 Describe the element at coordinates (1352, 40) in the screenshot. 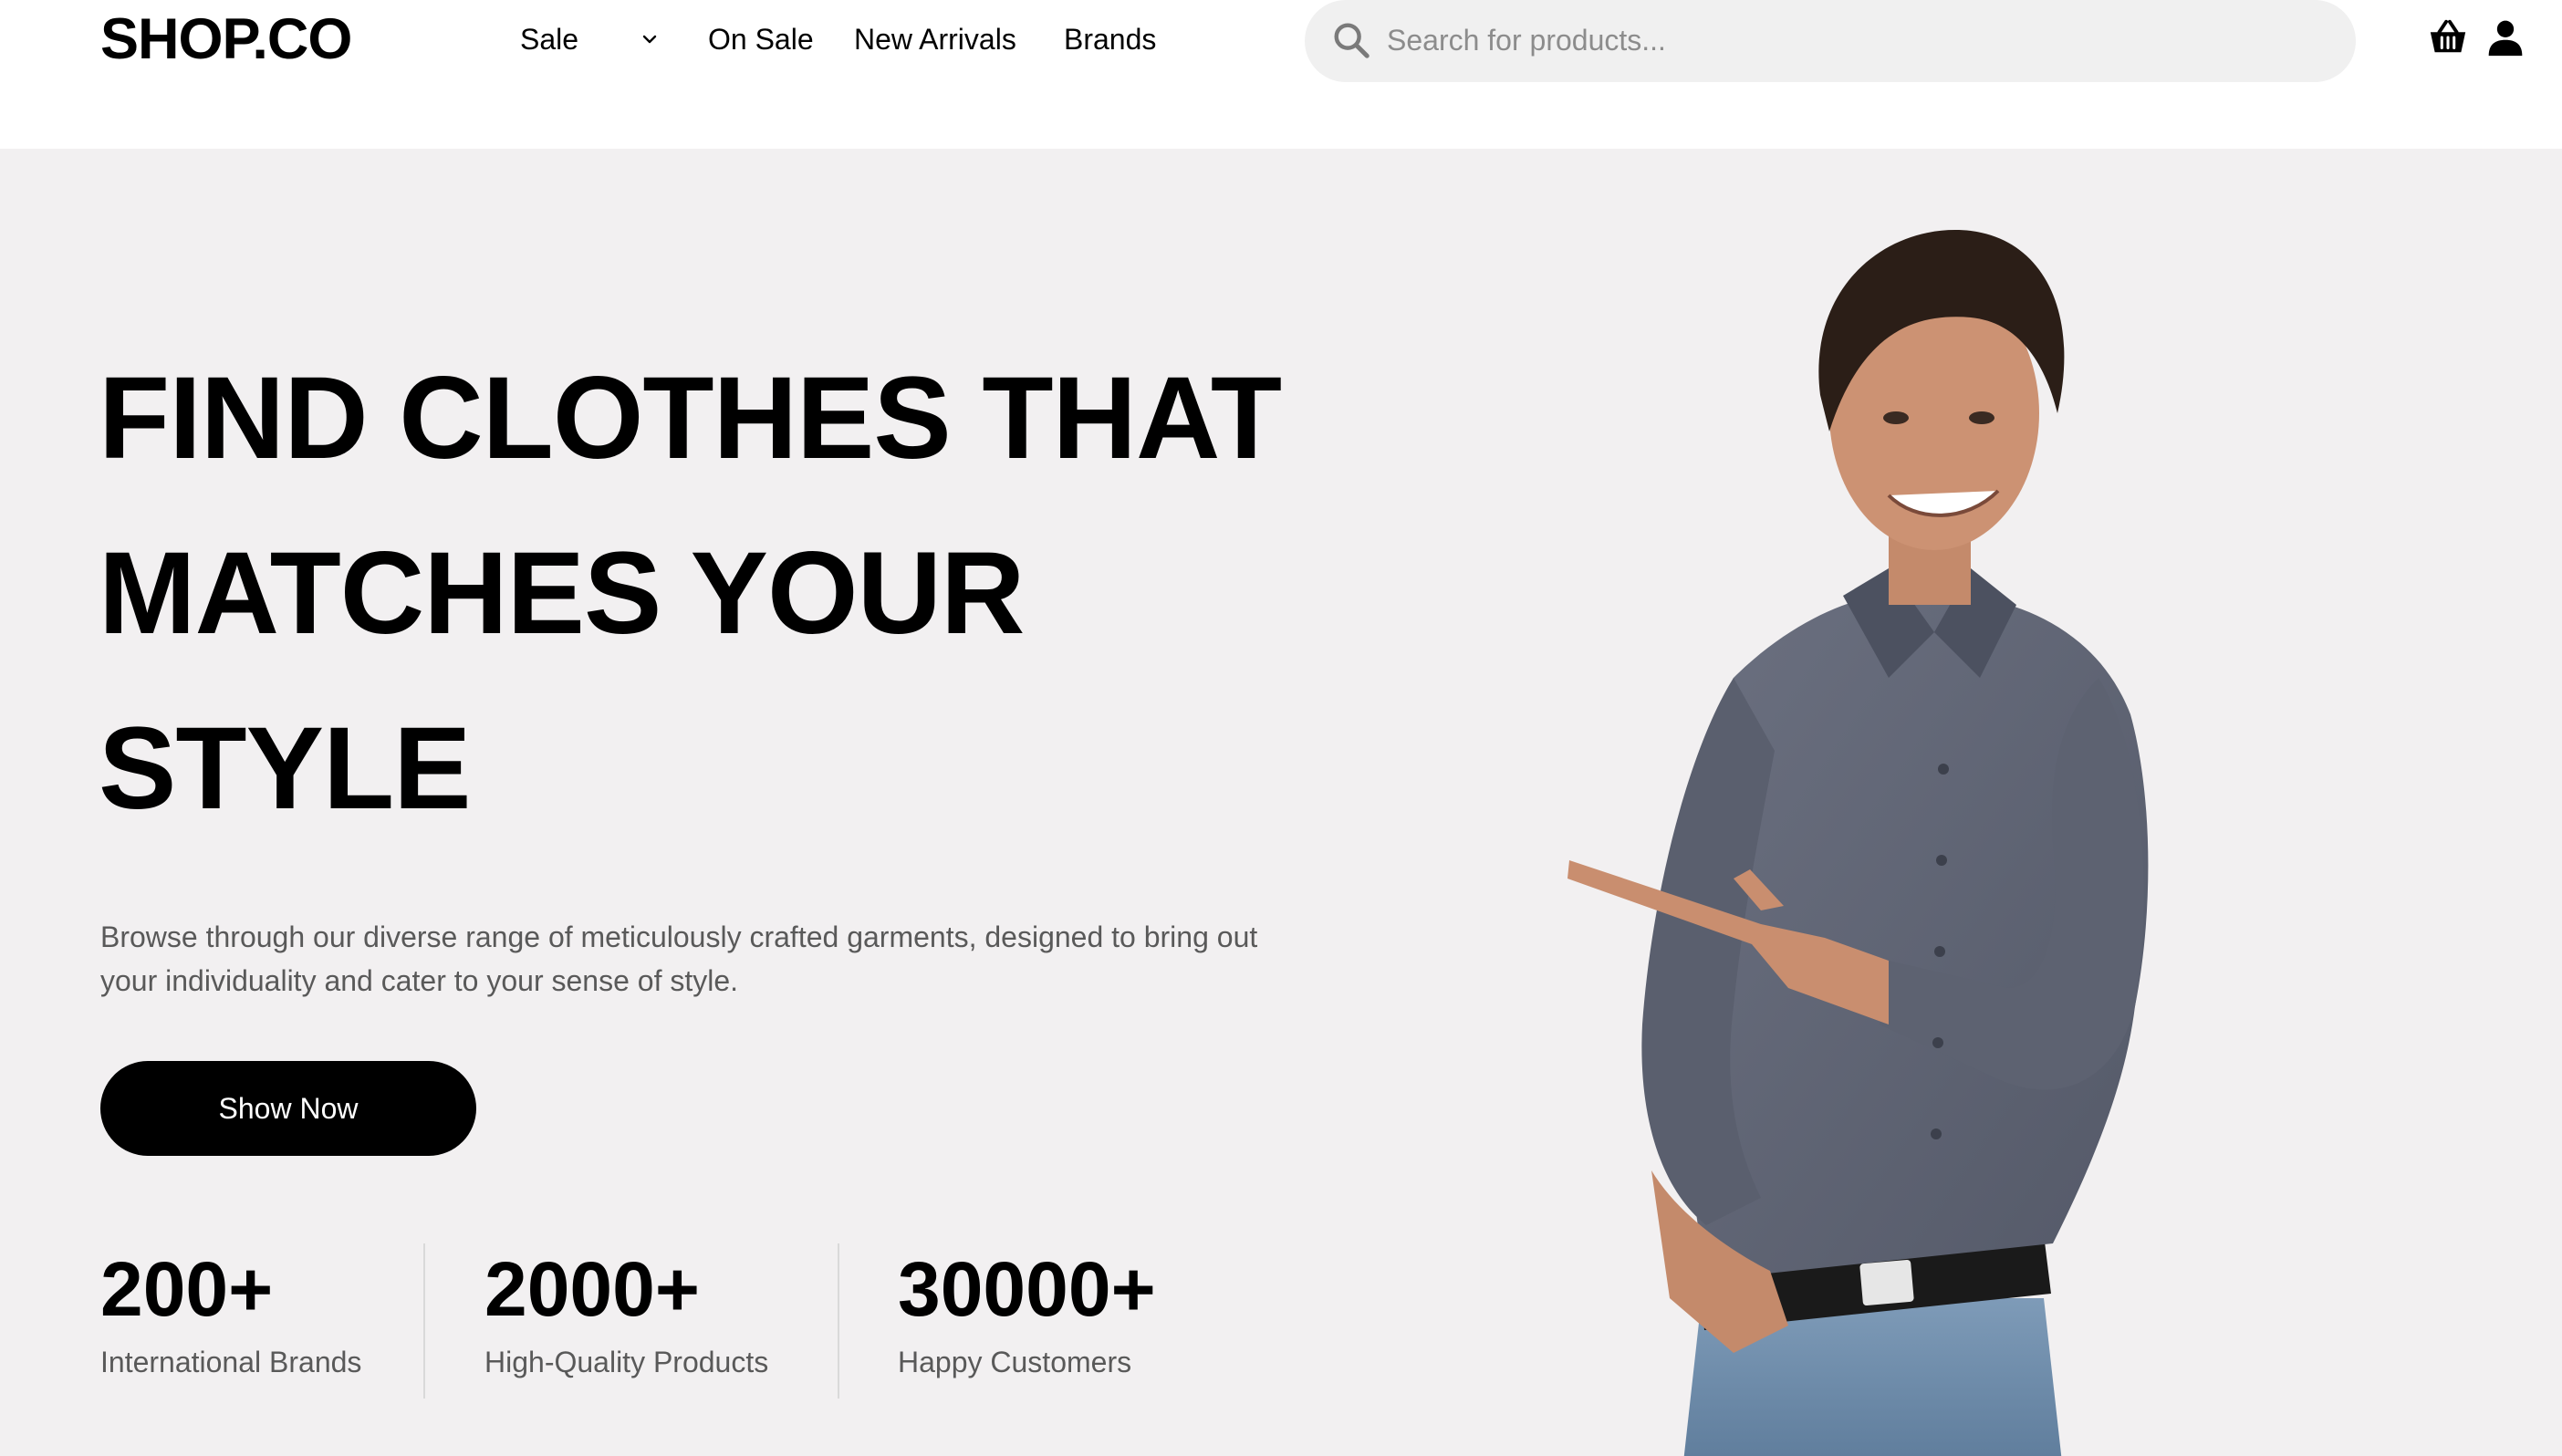

I see `search-icon` at that location.